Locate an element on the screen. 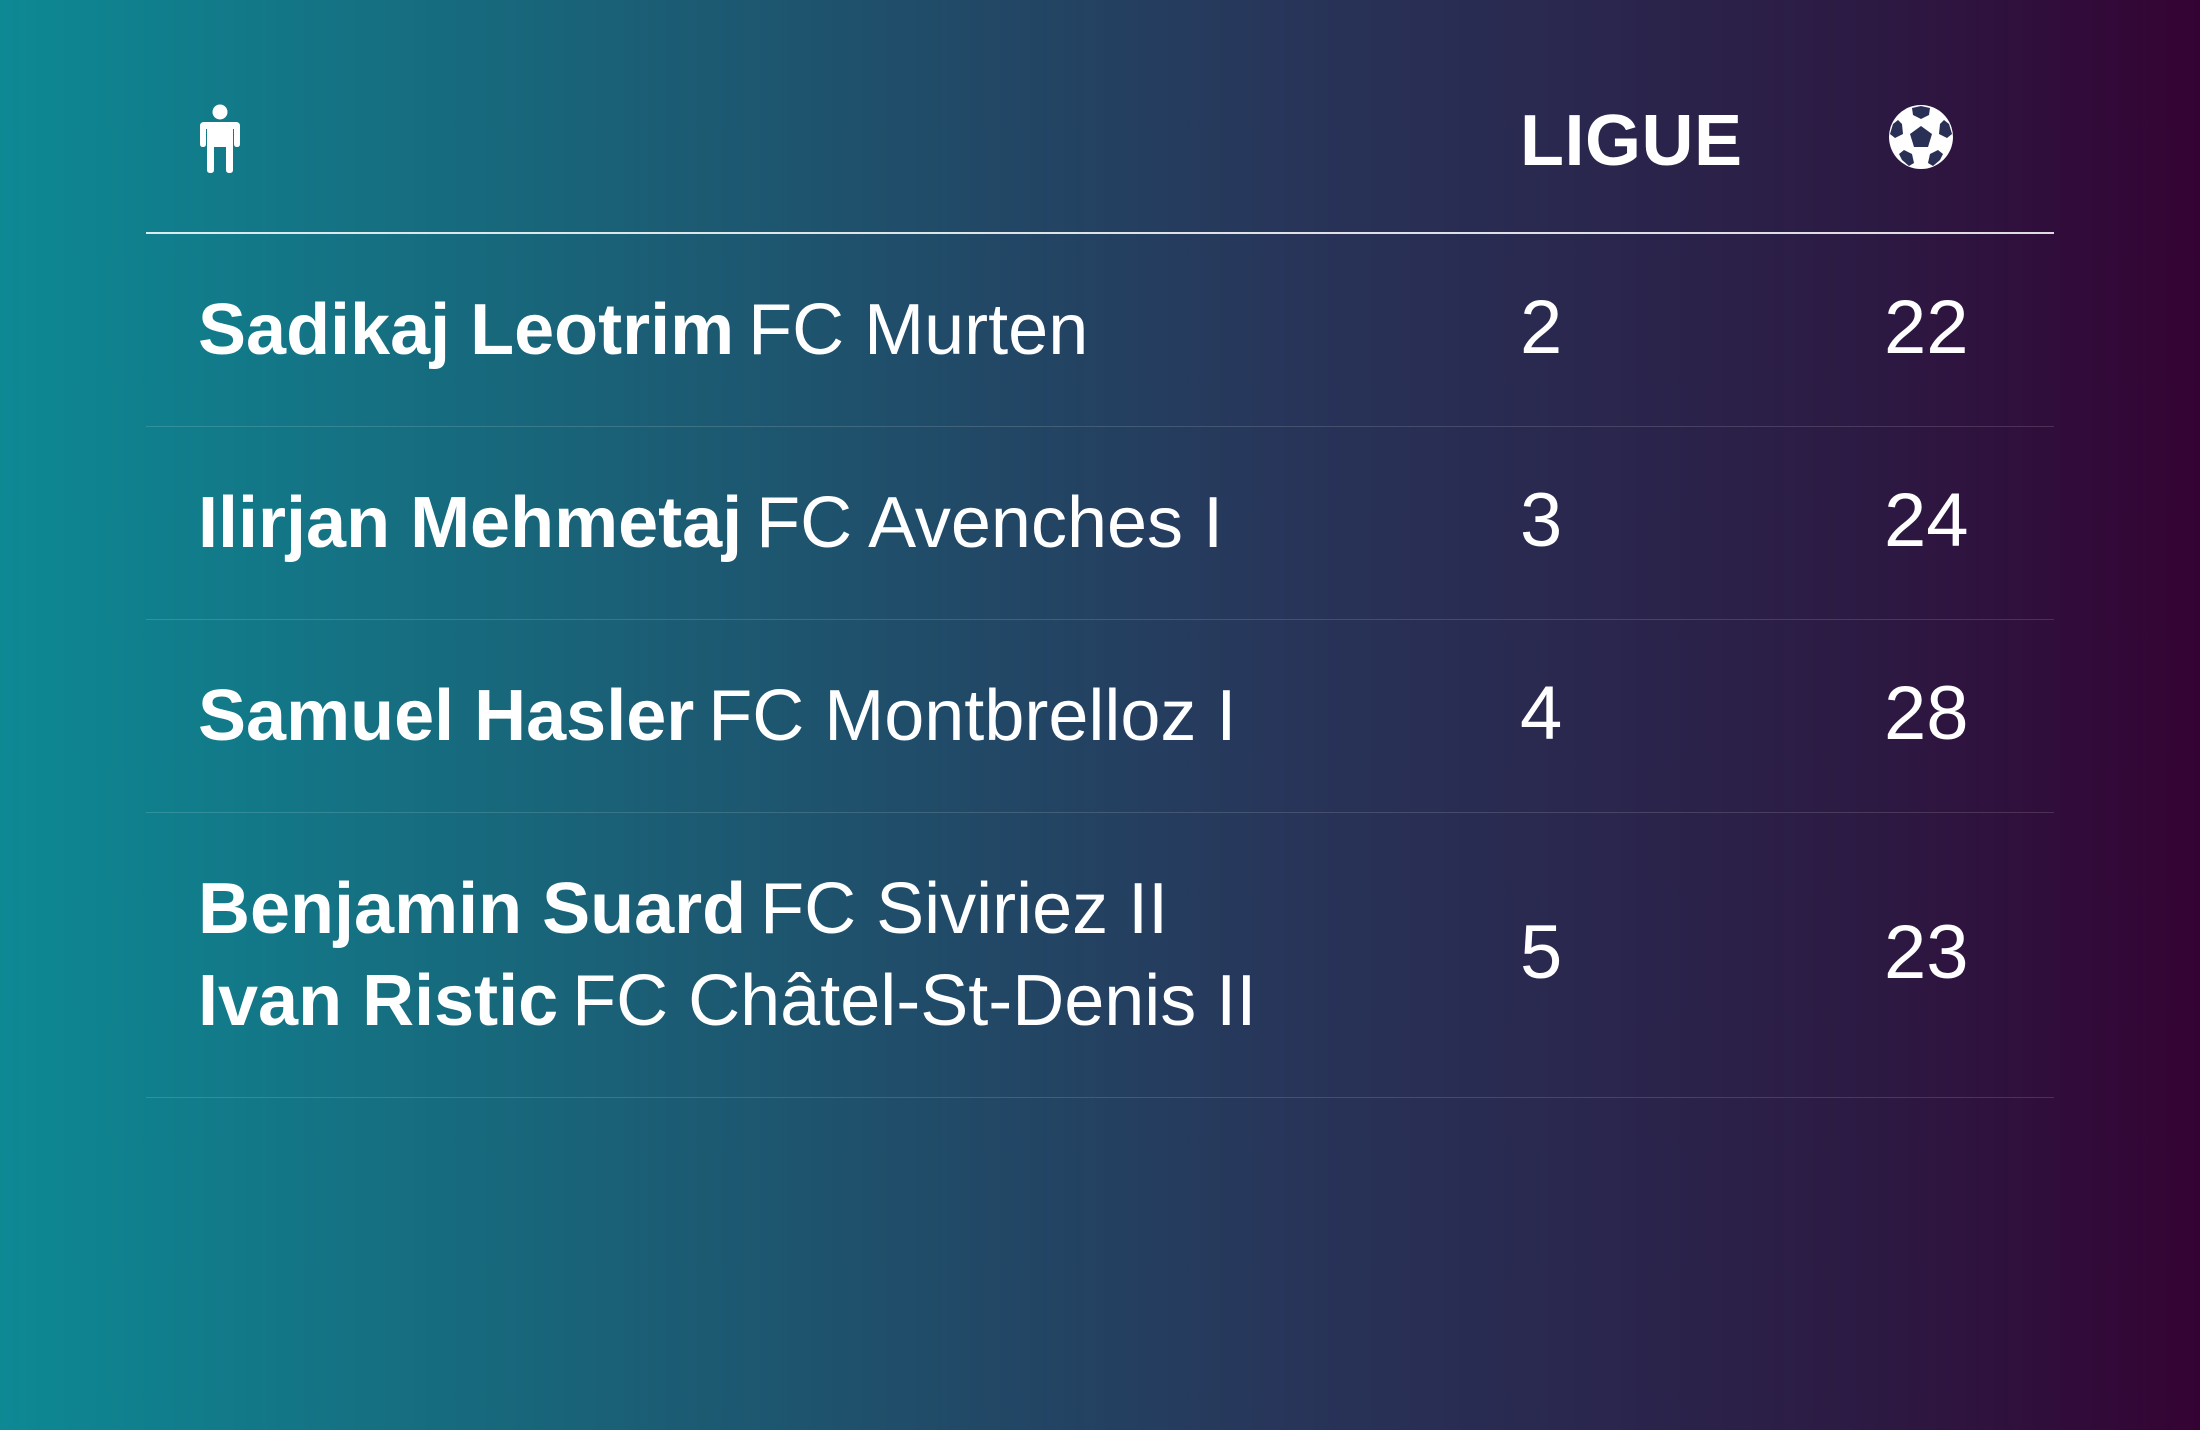  league-value: 2 is located at coordinates (1541, 327).